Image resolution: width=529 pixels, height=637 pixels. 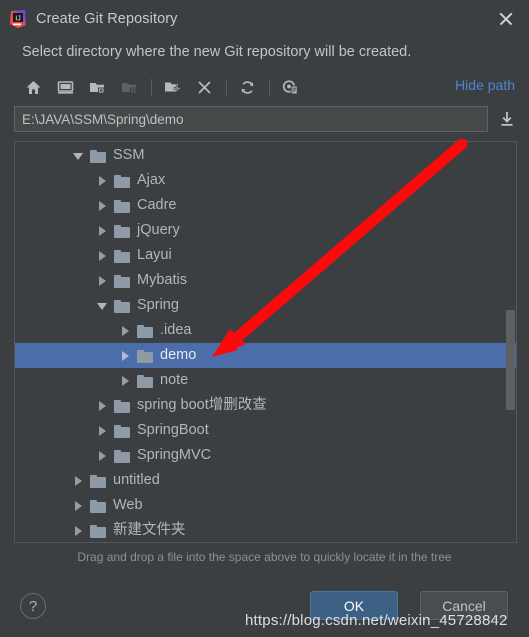 What do you see at coordinates (265, 380) in the screenshot?
I see `tree-item-note: note` at bounding box center [265, 380].